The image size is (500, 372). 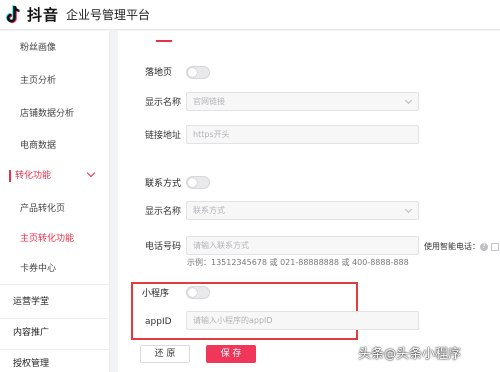 What do you see at coordinates (31, 302) in the screenshot?
I see `sidebar-item-label: 运营学堂` at bounding box center [31, 302].